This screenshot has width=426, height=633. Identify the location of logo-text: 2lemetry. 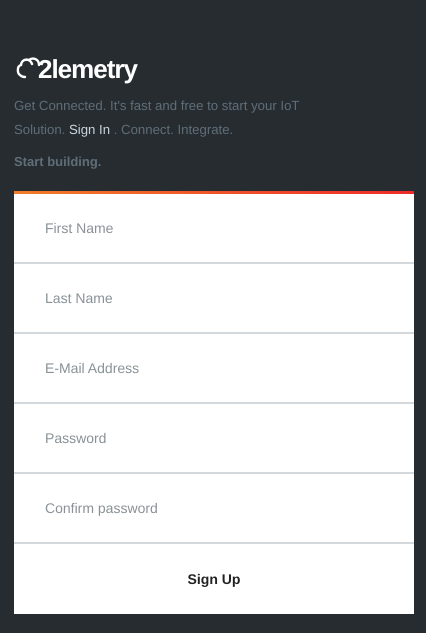
(87, 69).